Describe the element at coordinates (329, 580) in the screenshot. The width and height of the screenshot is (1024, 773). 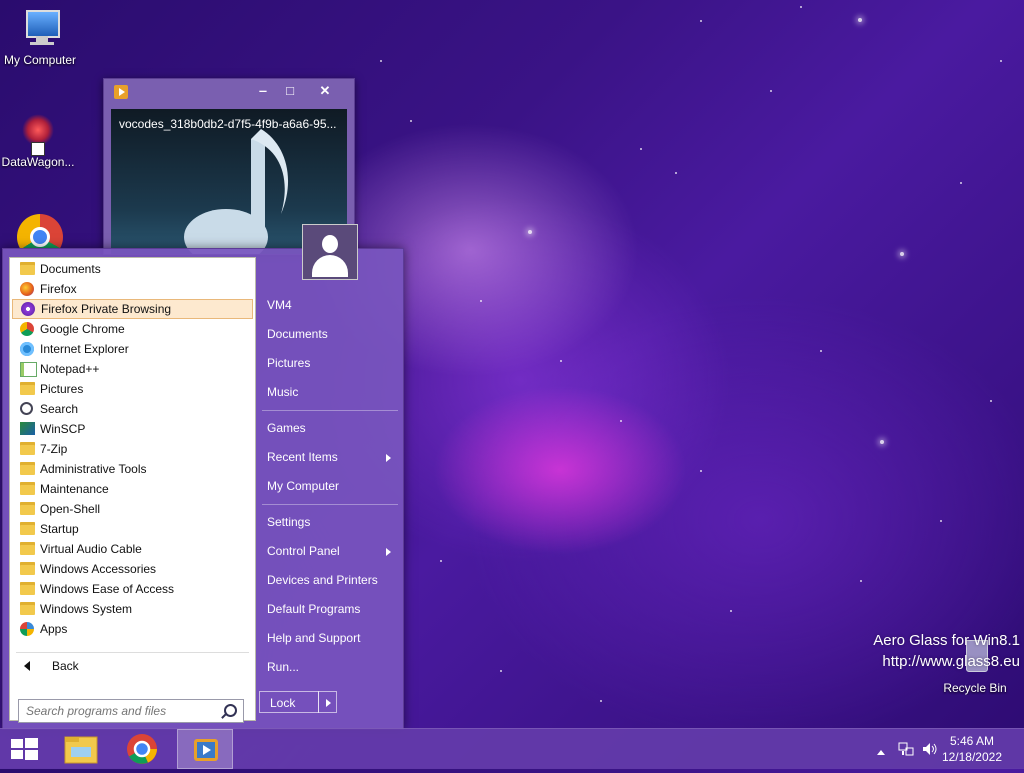
I see `start-link-devices-and-printers: Devices and Printers` at that location.